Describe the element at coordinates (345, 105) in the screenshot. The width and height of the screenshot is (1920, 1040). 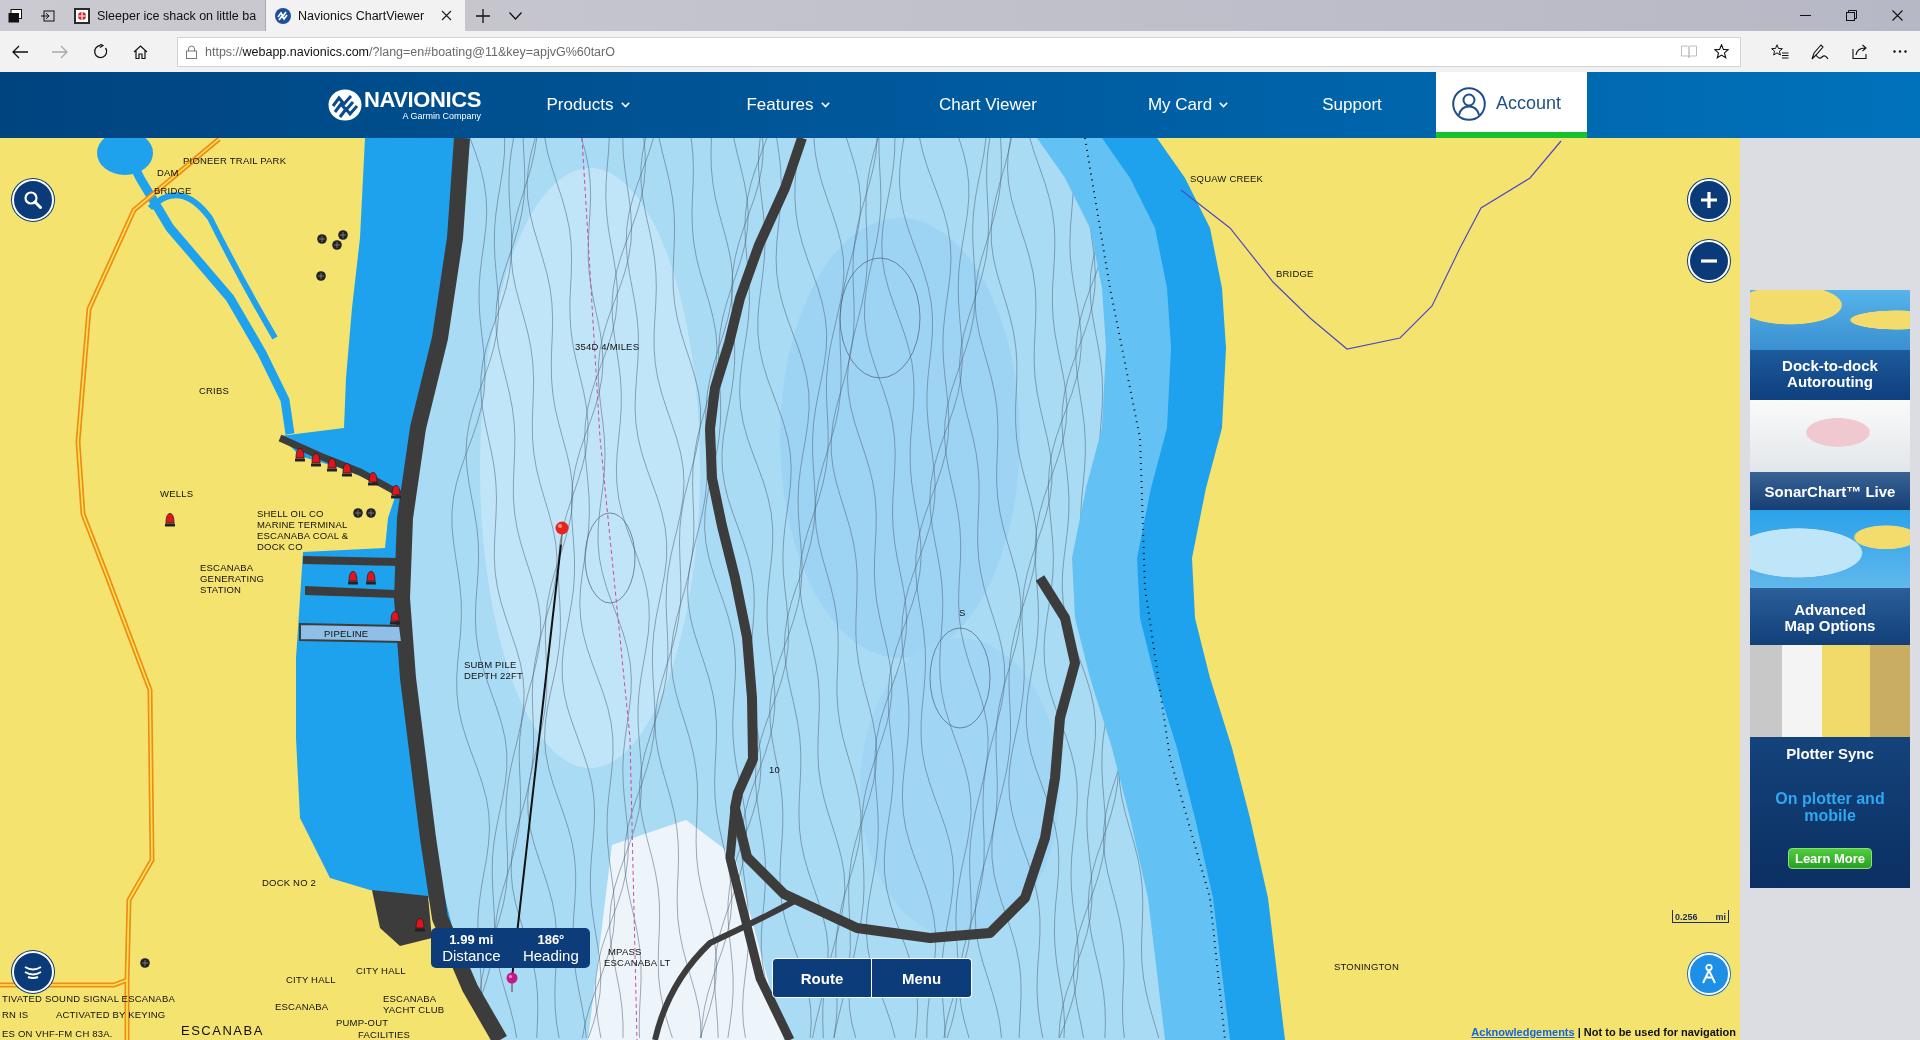
I see `logo-icon` at that location.